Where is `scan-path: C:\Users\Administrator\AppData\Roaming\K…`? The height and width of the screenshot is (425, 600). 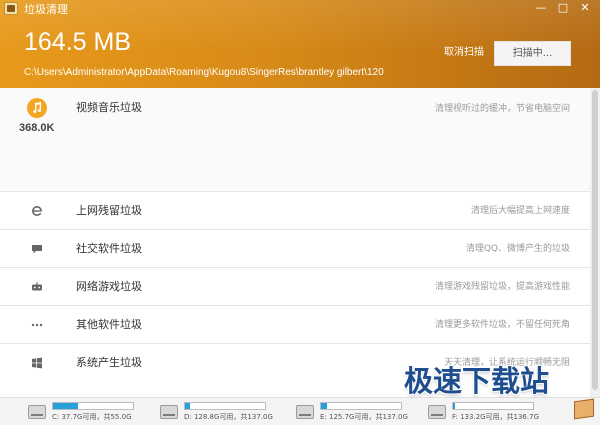 scan-path: C:\Users\Administrator\AppData\Roaming\K… is located at coordinates (204, 72).